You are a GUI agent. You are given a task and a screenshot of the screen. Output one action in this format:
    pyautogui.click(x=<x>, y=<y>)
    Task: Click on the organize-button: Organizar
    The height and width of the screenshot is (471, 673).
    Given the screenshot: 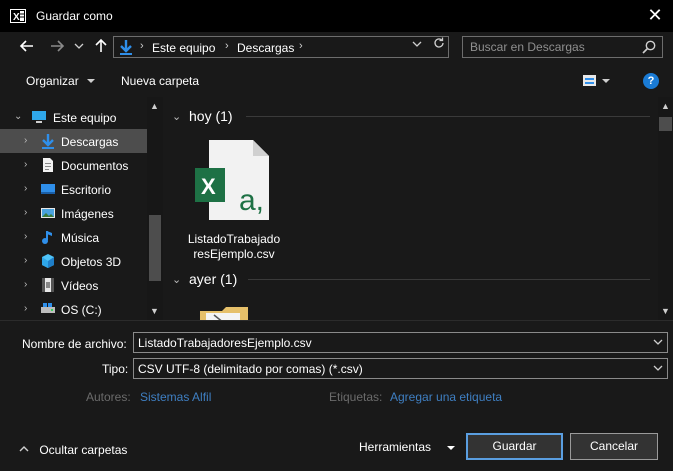 What is the action you would take?
    pyautogui.click(x=61, y=81)
    